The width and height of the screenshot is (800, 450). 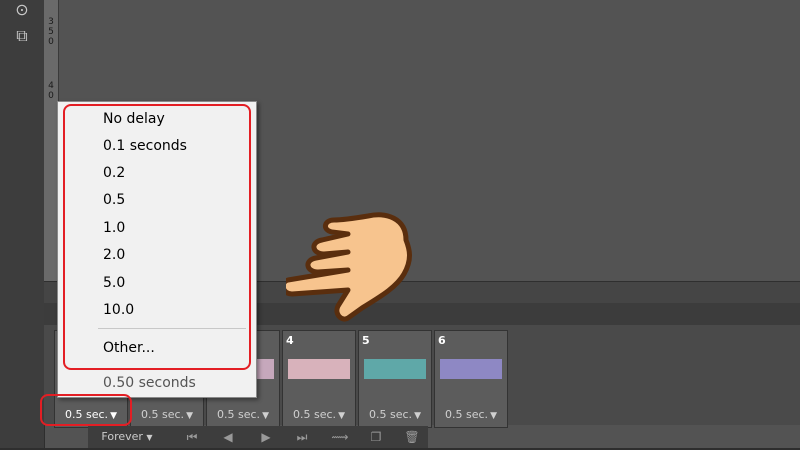 I want to click on frame-4: 4 0.5 sec. ▼, so click(x=319, y=379).